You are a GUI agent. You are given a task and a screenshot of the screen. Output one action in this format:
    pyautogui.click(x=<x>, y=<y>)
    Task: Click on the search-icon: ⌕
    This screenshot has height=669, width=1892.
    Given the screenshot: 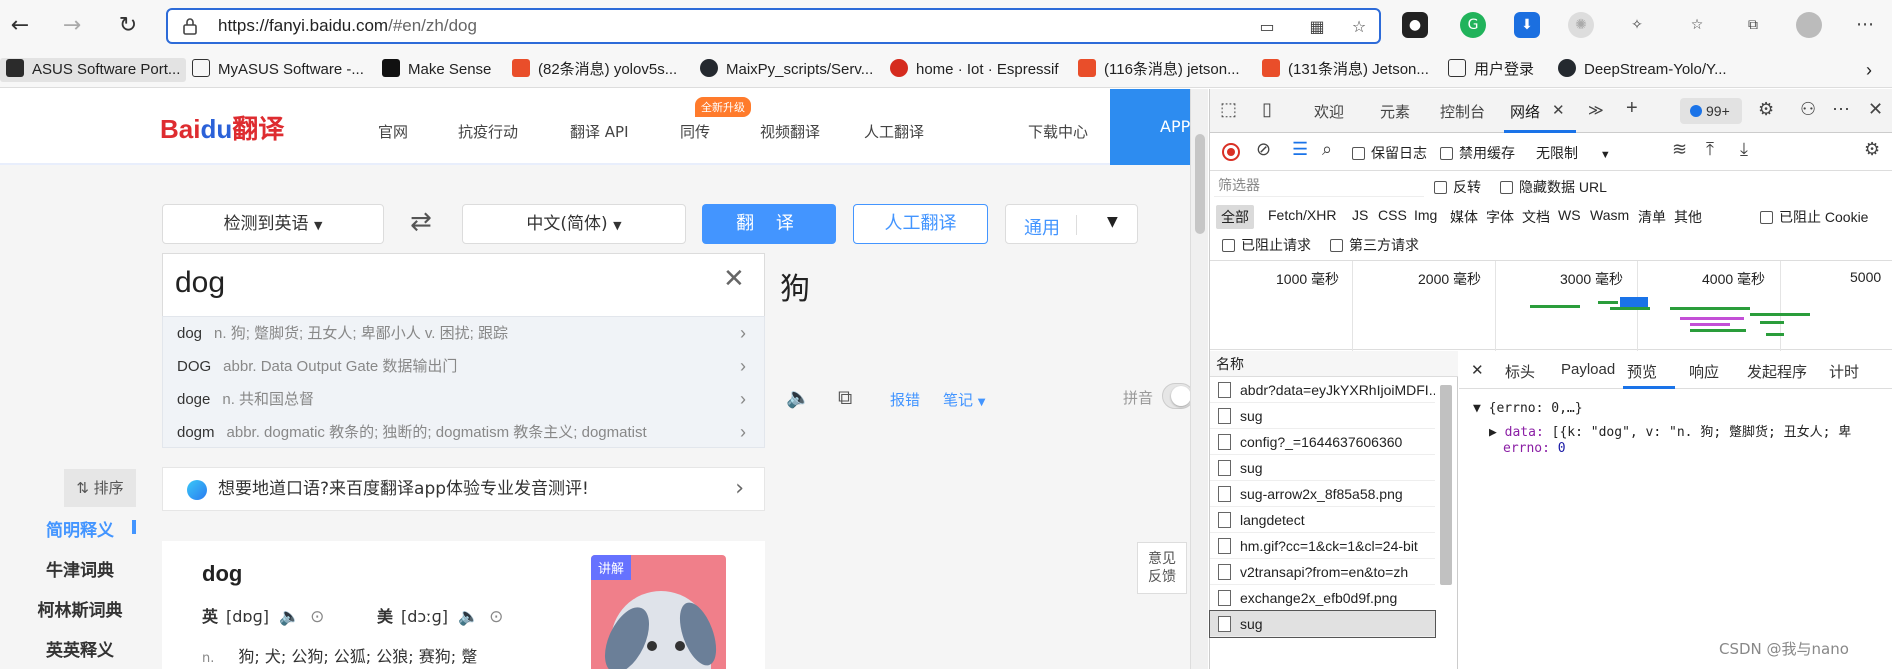 What is the action you would take?
    pyautogui.click(x=1327, y=149)
    